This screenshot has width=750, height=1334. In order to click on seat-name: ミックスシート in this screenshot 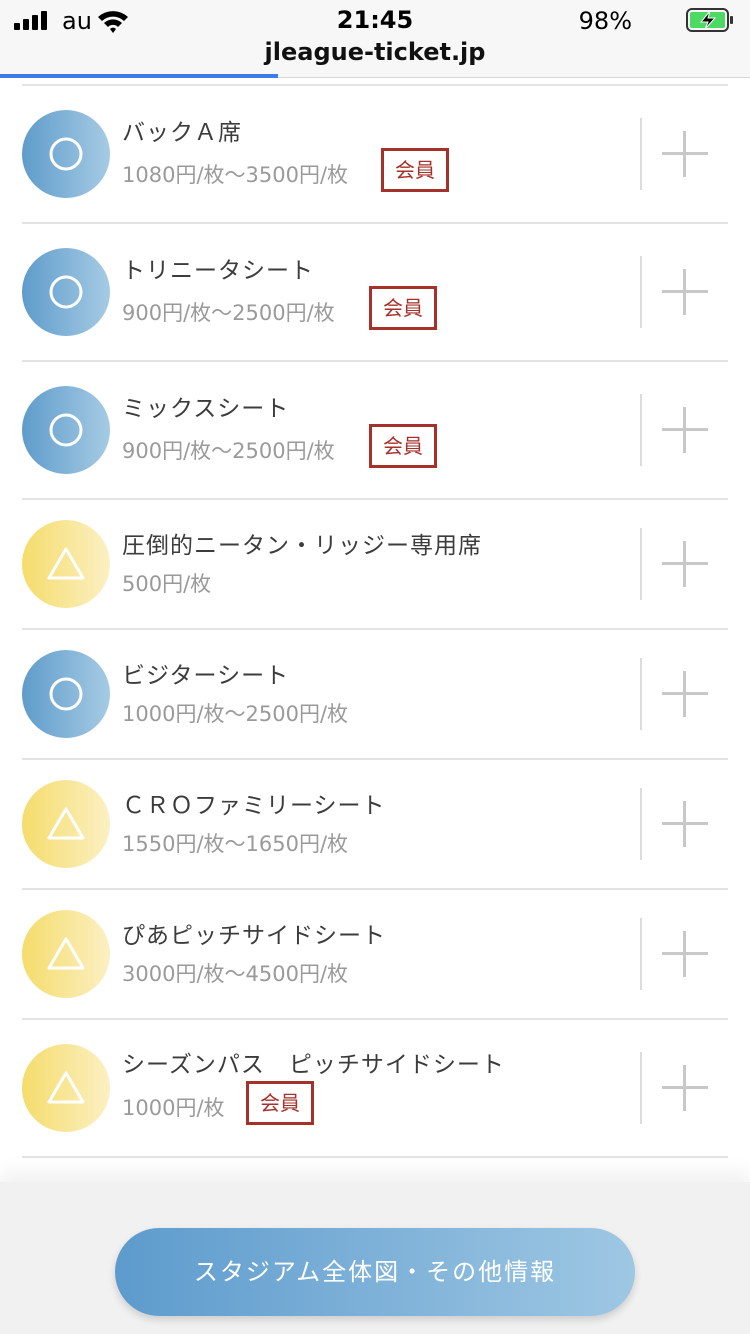, I will do `click(206, 409)`.